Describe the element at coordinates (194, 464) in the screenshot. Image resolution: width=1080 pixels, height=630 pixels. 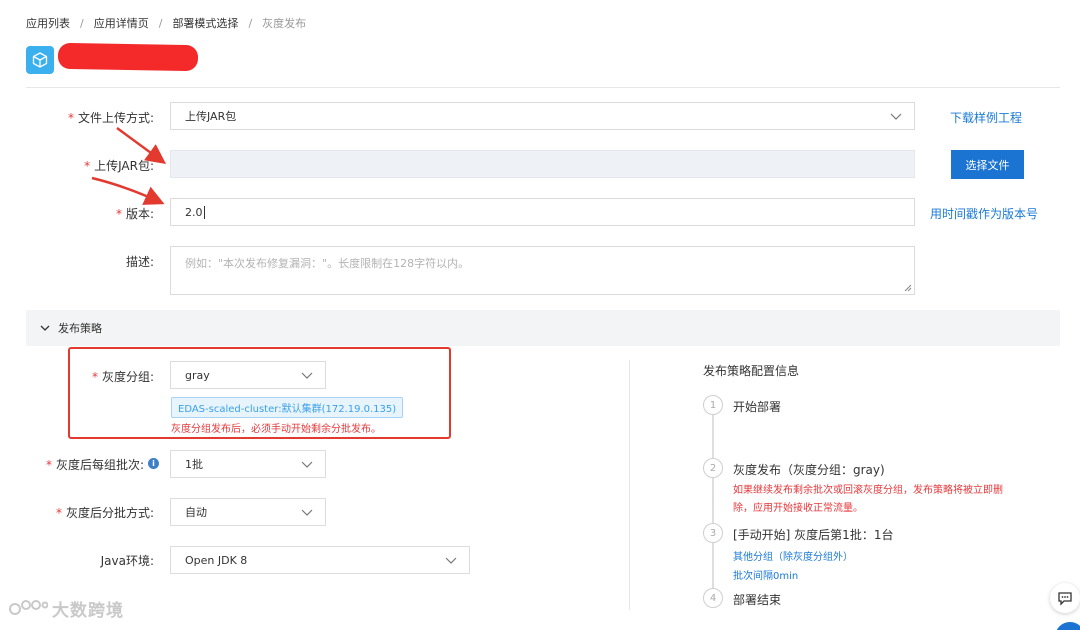
I see `batches-value: 1批` at that location.